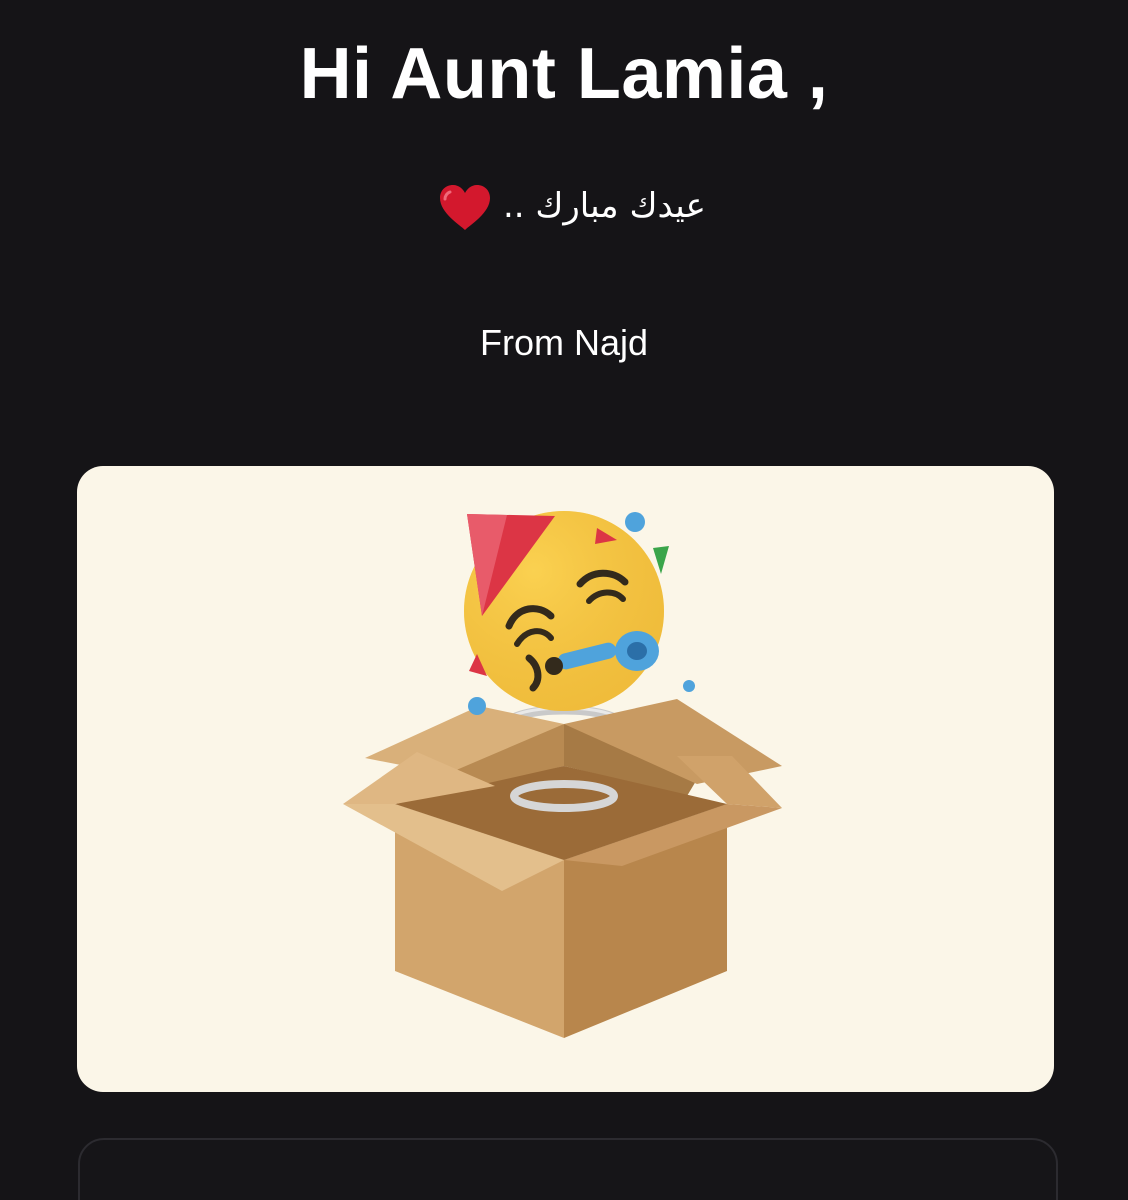 The image size is (1128, 1200). Describe the element at coordinates (564, 611) in the screenshot. I see `partying-face-icon` at that location.